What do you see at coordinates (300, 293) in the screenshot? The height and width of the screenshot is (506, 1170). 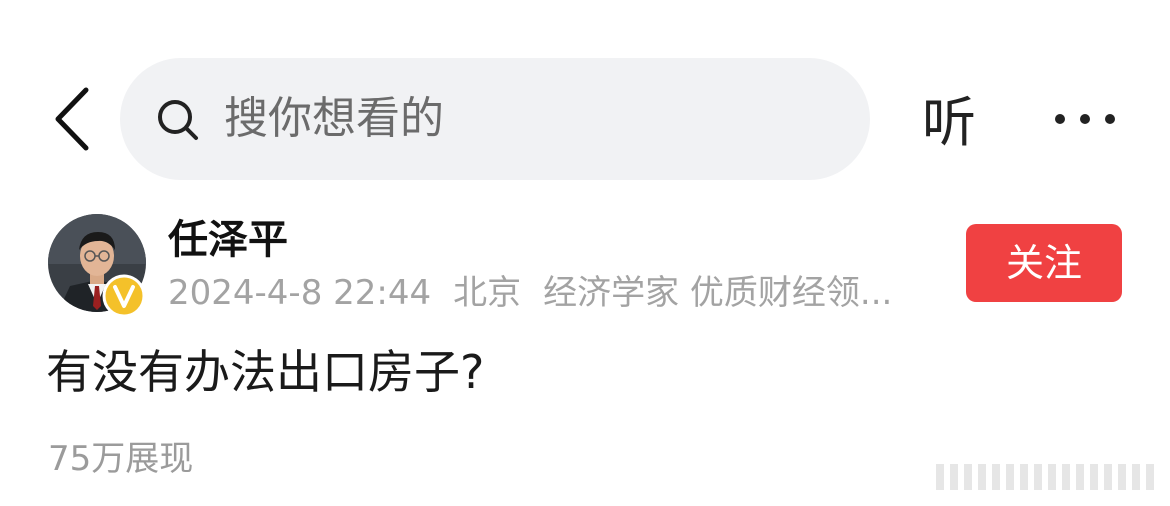 I see `post-datetime: 2024-4-8 22:44` at bounding box center [300, 293].